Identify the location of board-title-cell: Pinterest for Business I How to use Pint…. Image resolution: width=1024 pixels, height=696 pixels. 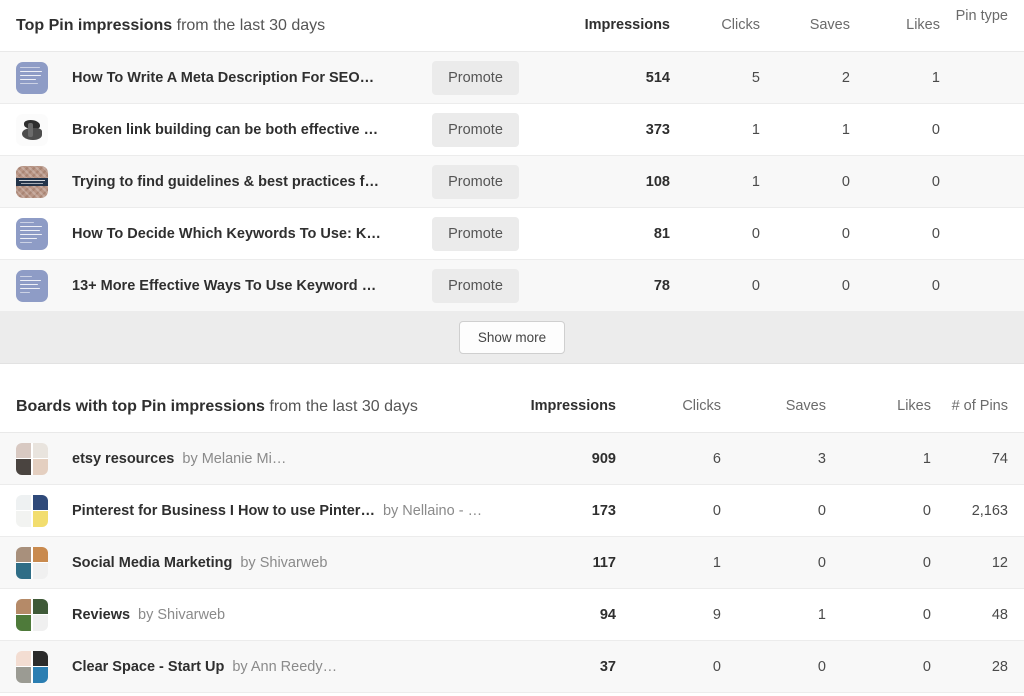
(281, 511).